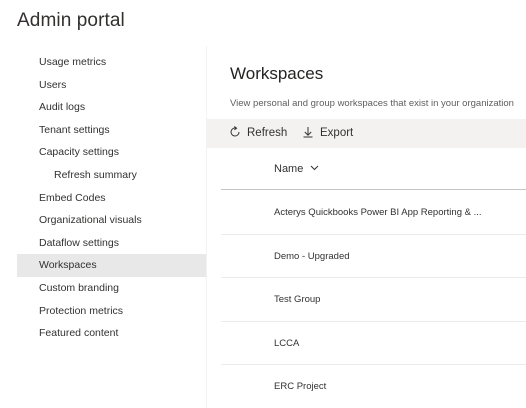  I want to click on sidebar-item-usage-metrics: Usage metrics, so click(111, 62).